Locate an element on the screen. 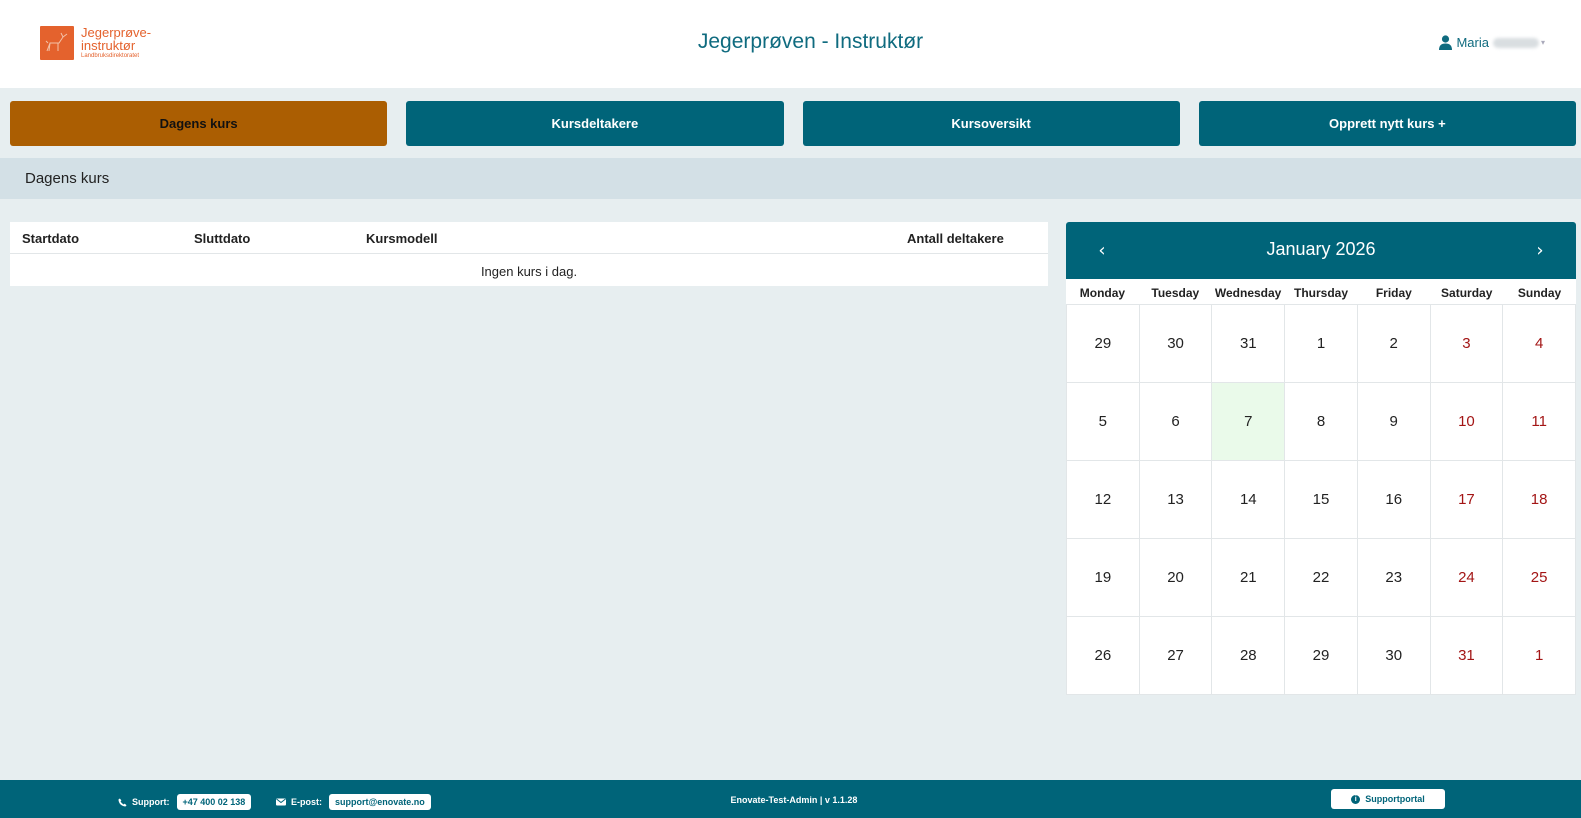 Image resolution: width=1581 pixels, height=818 pixels. calendar-day: 3 is located at coordinates (1467, 344).